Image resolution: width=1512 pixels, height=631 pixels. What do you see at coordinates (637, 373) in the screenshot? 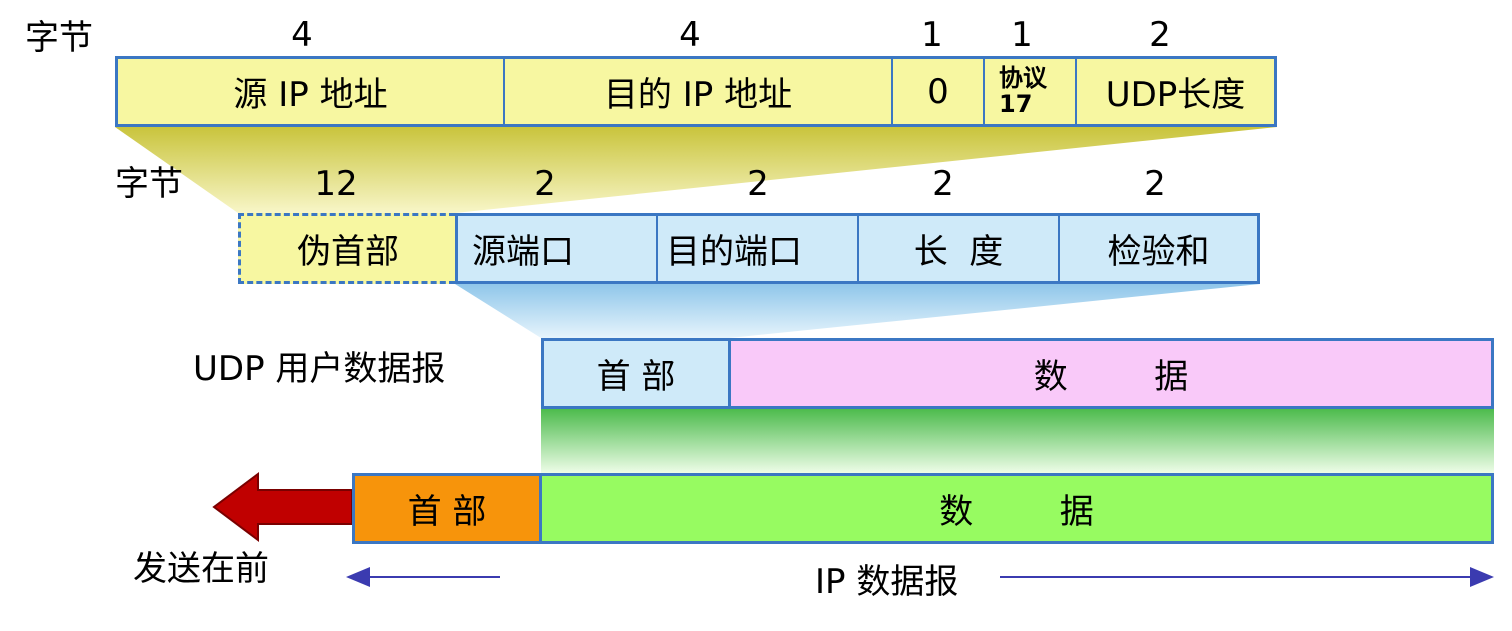
I see `udp-header-block: 首 部` at bounding box center [637, 373].